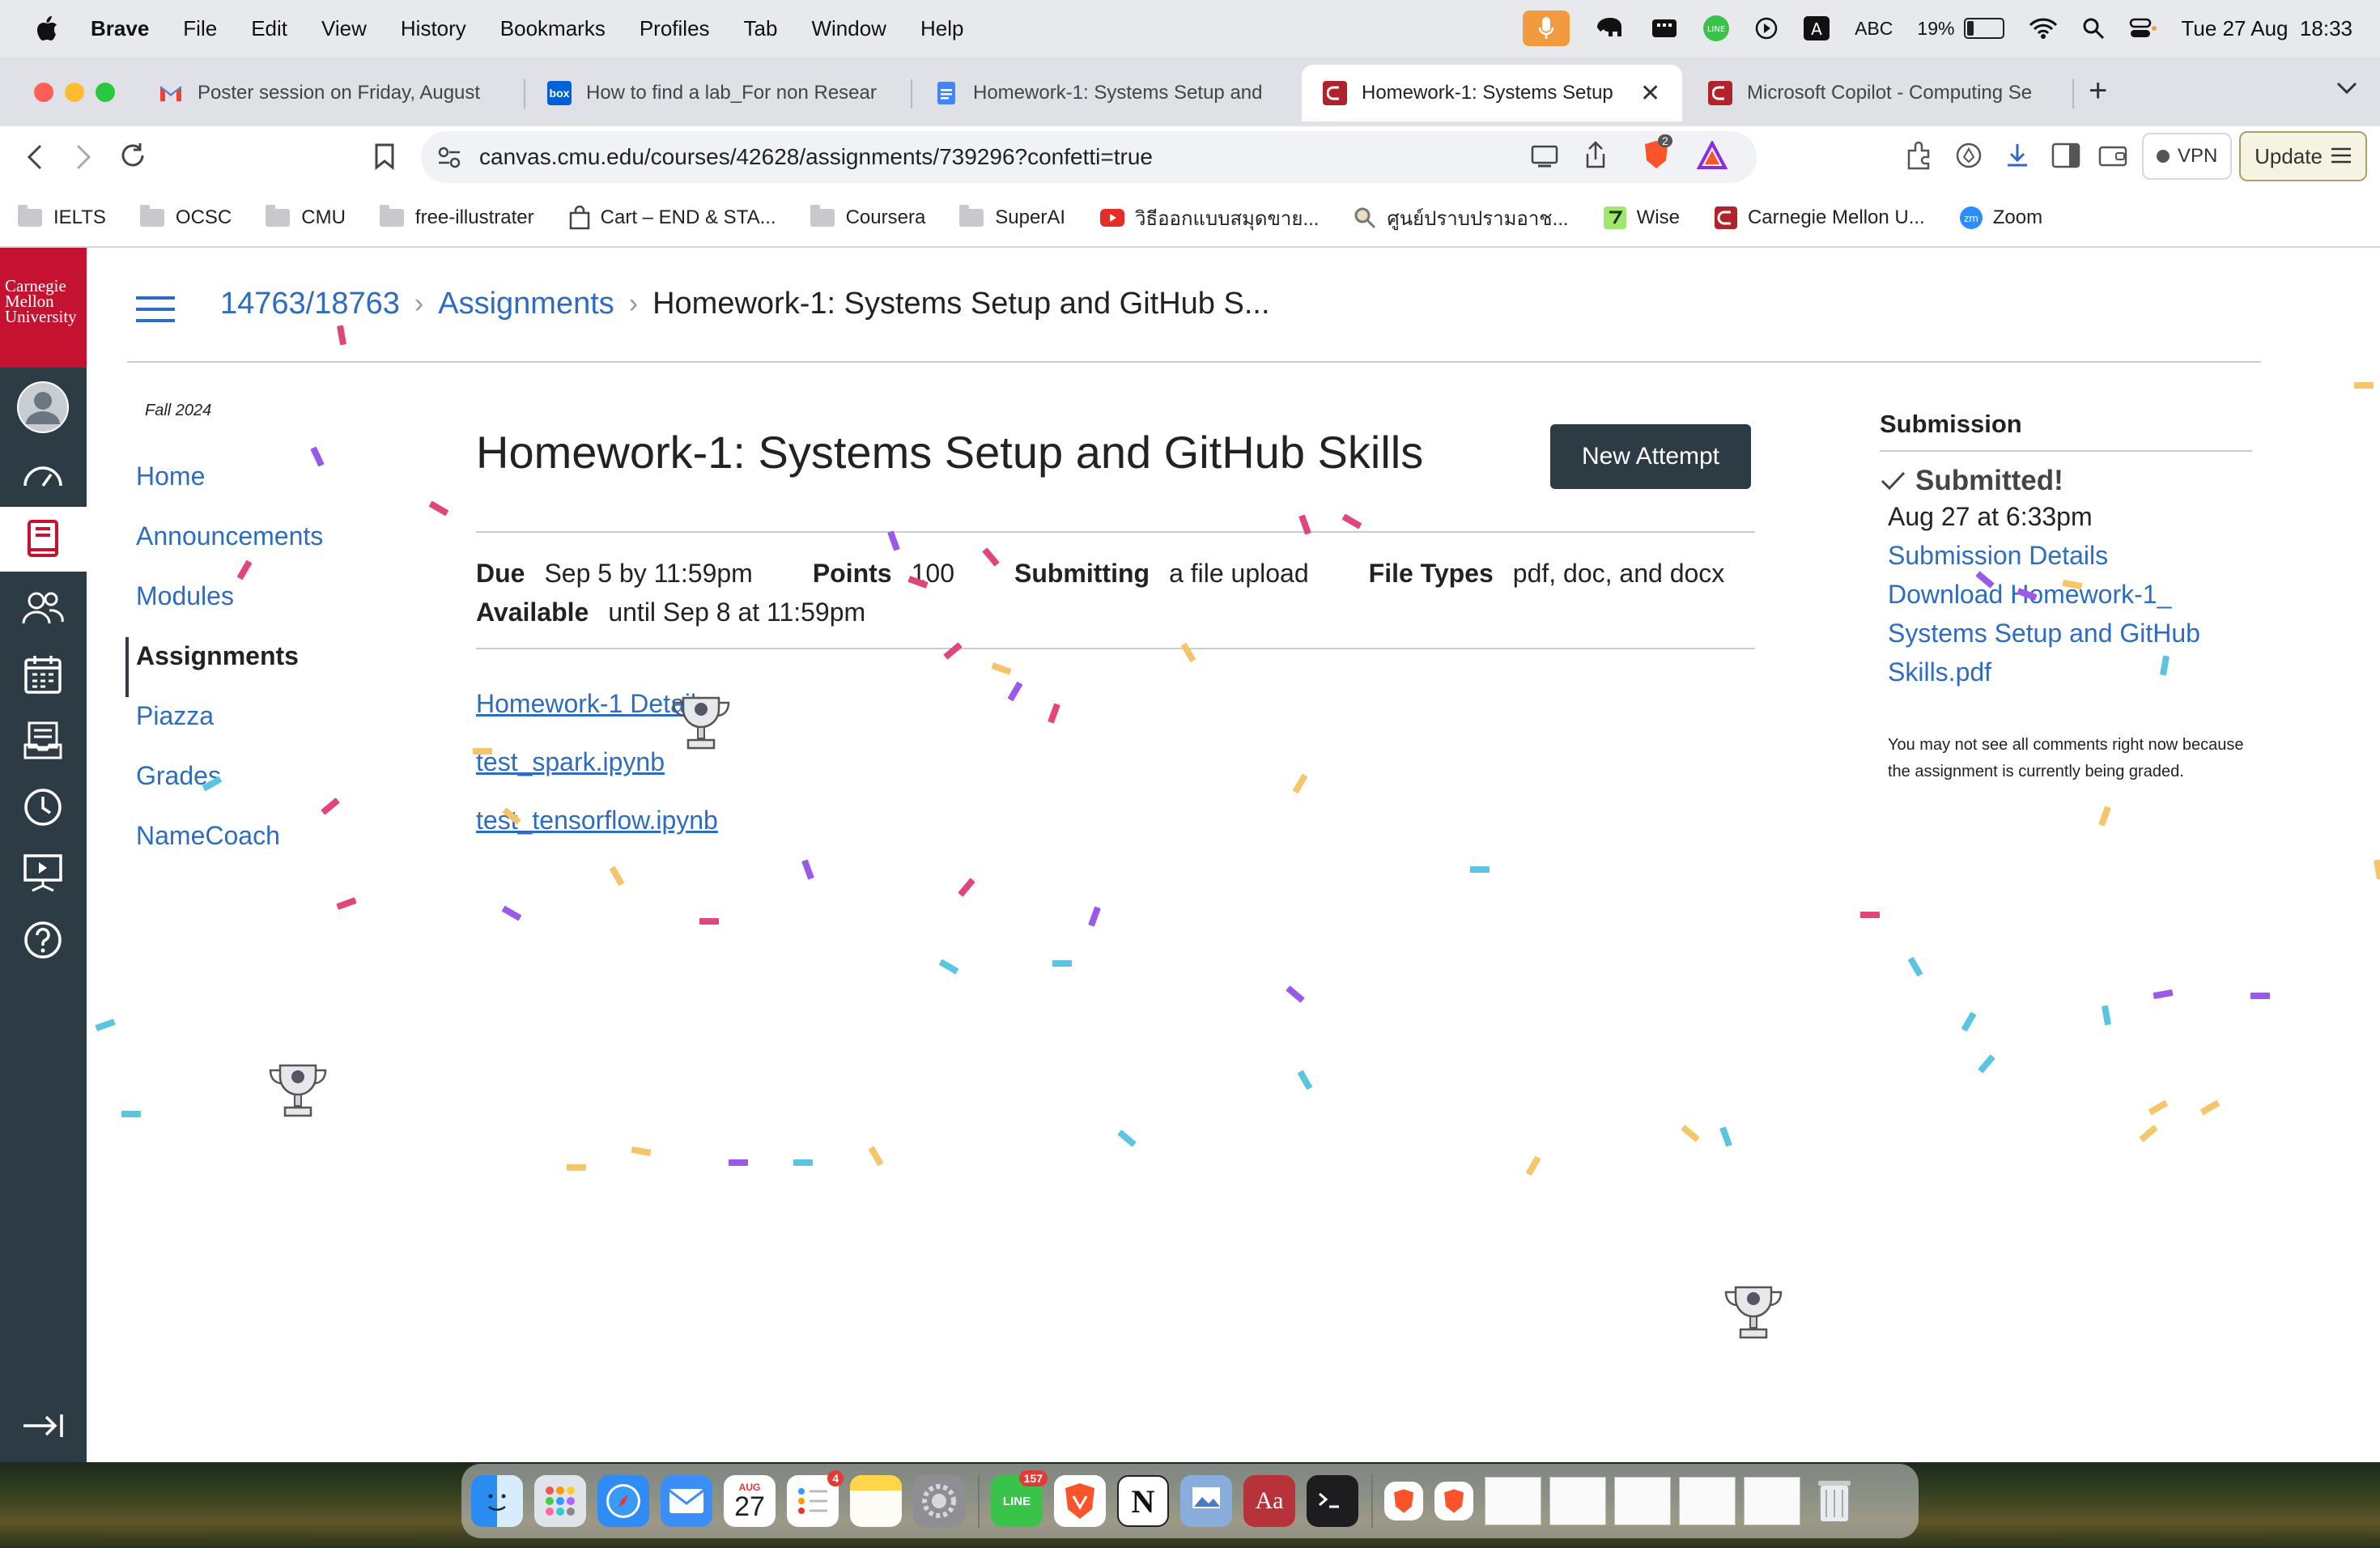  What do you see at coordinates (43, 308) in the screenshot?
I see `cmu-logo: Carnegie Mellon University` at bounding box center [43, 308].